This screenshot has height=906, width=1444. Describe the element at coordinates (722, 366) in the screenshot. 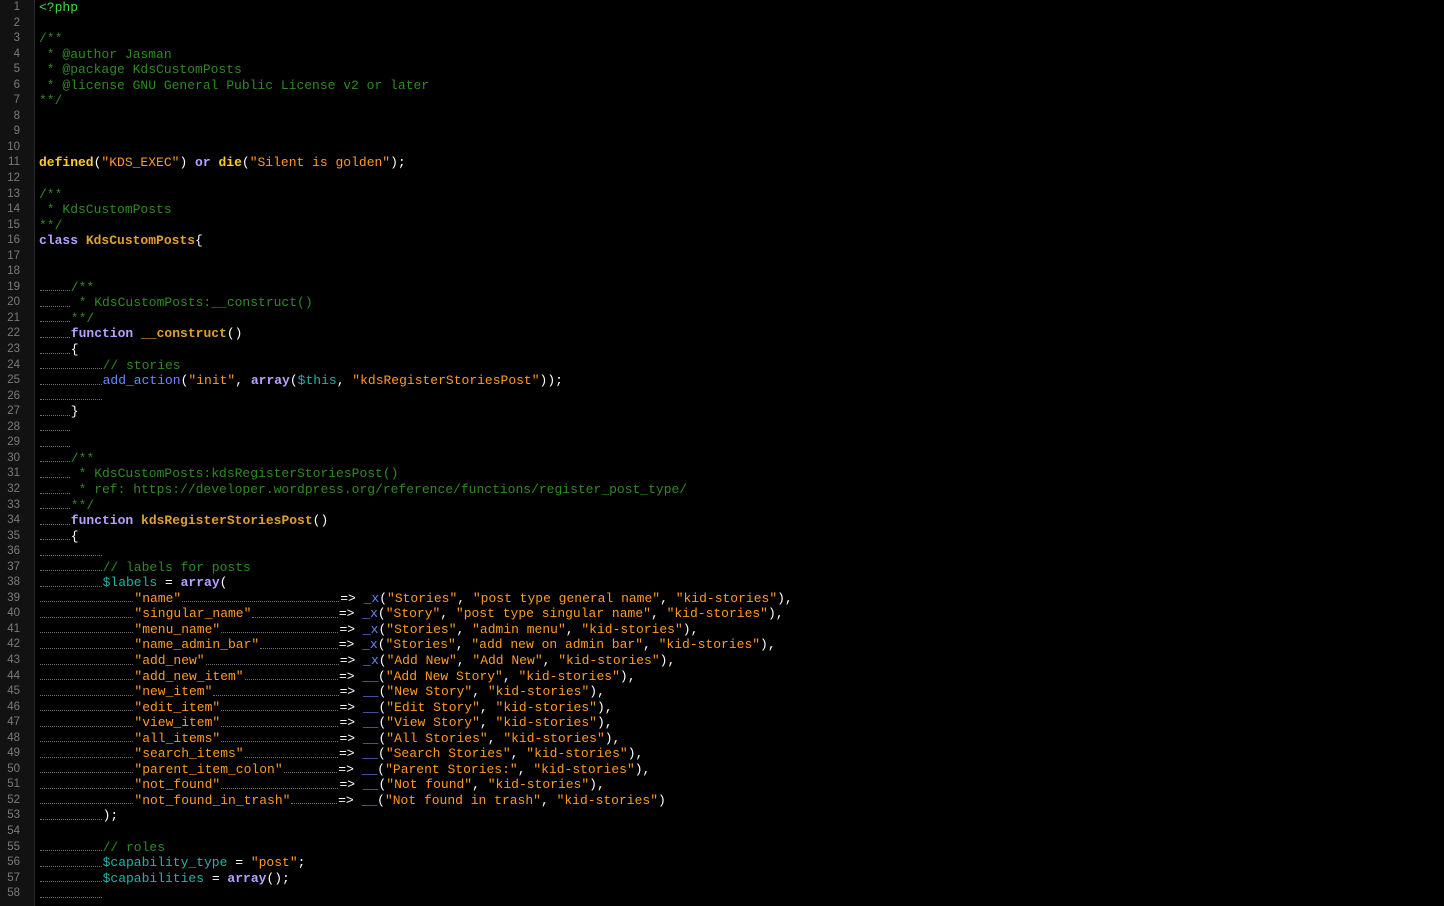

I see `code-line: 24 // stories` at that location.